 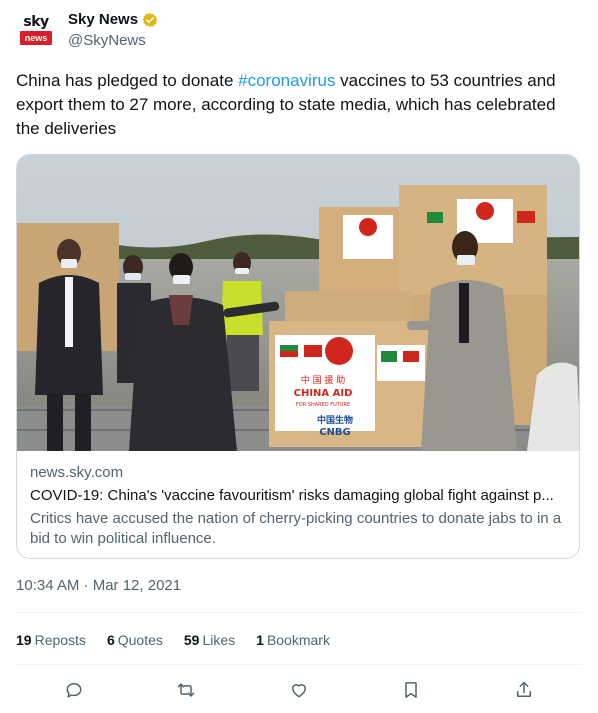 I want to click on author-handle: @SkyNews, so click(x=113, y=41).